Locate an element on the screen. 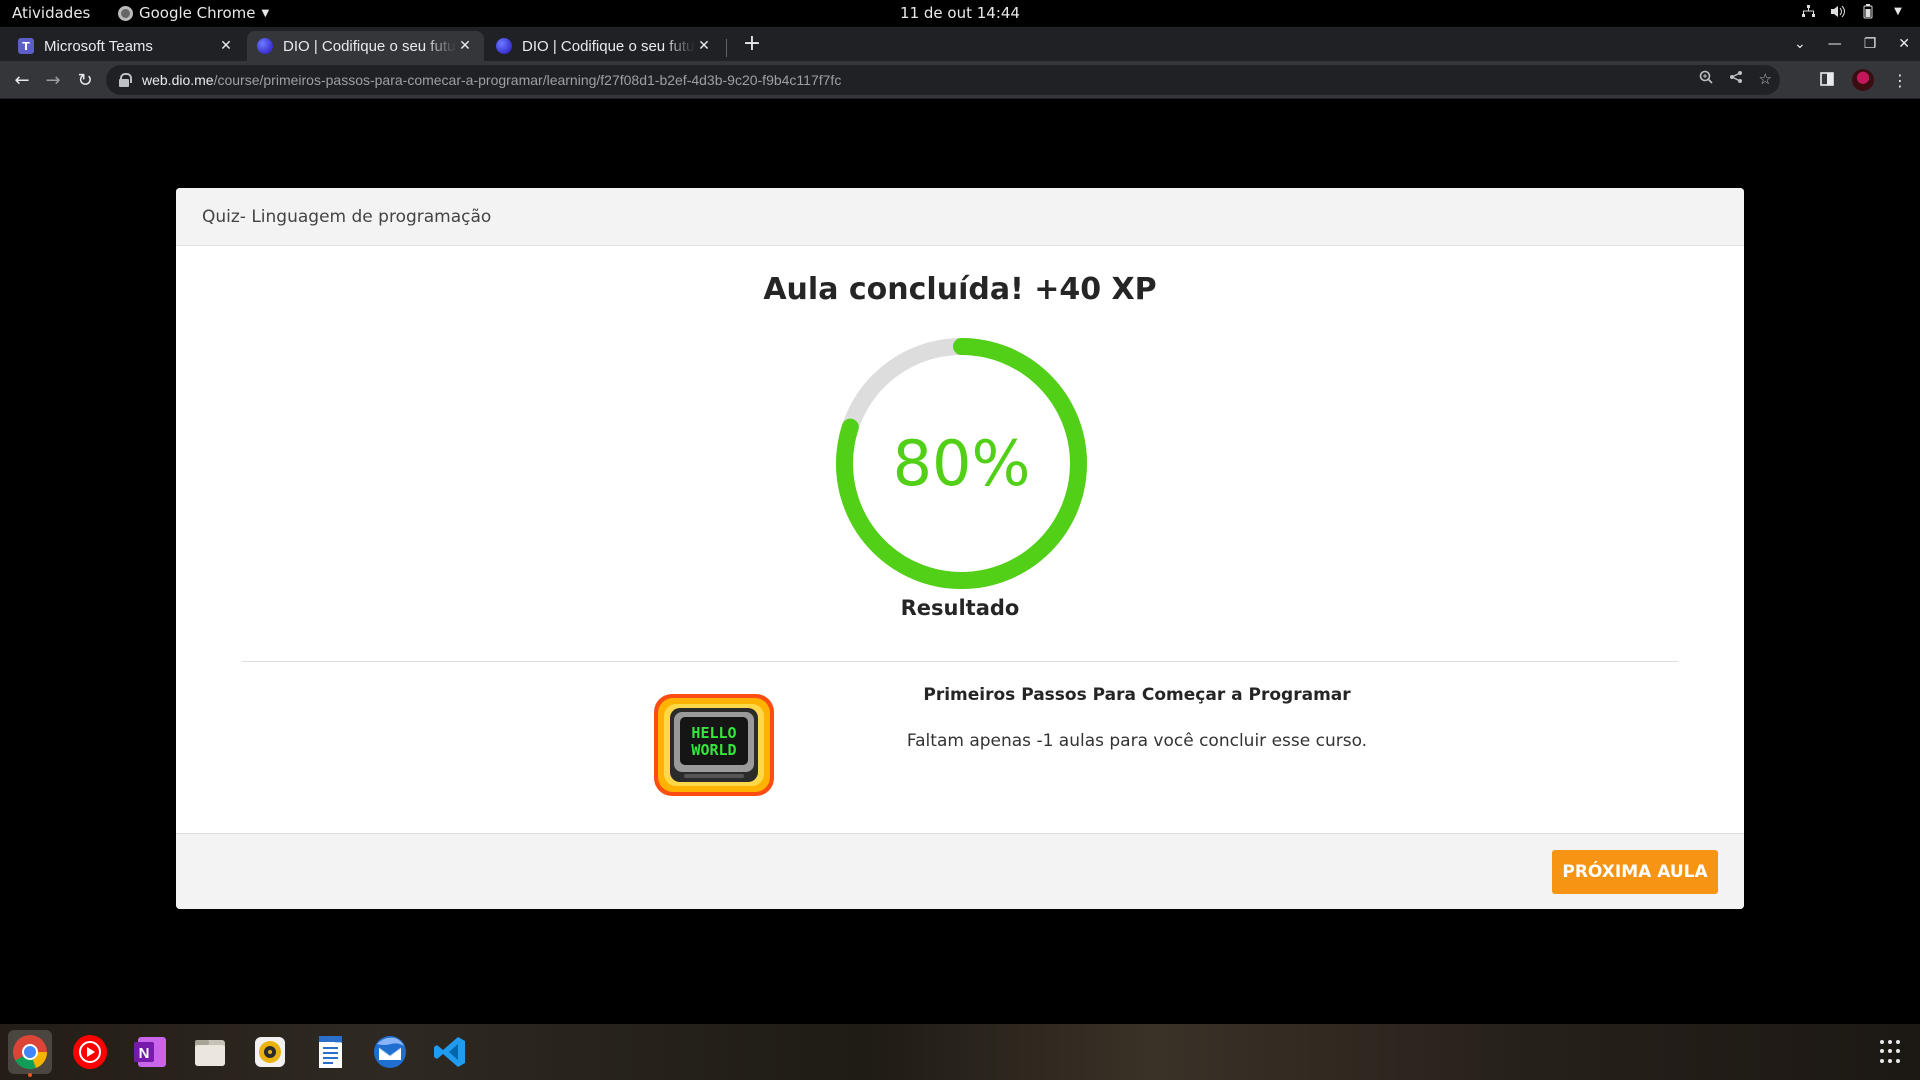 Image resolution: width=1920 pixels, height=1080 pixels. dock-thunderbird is located at coordinates (390, 1052).